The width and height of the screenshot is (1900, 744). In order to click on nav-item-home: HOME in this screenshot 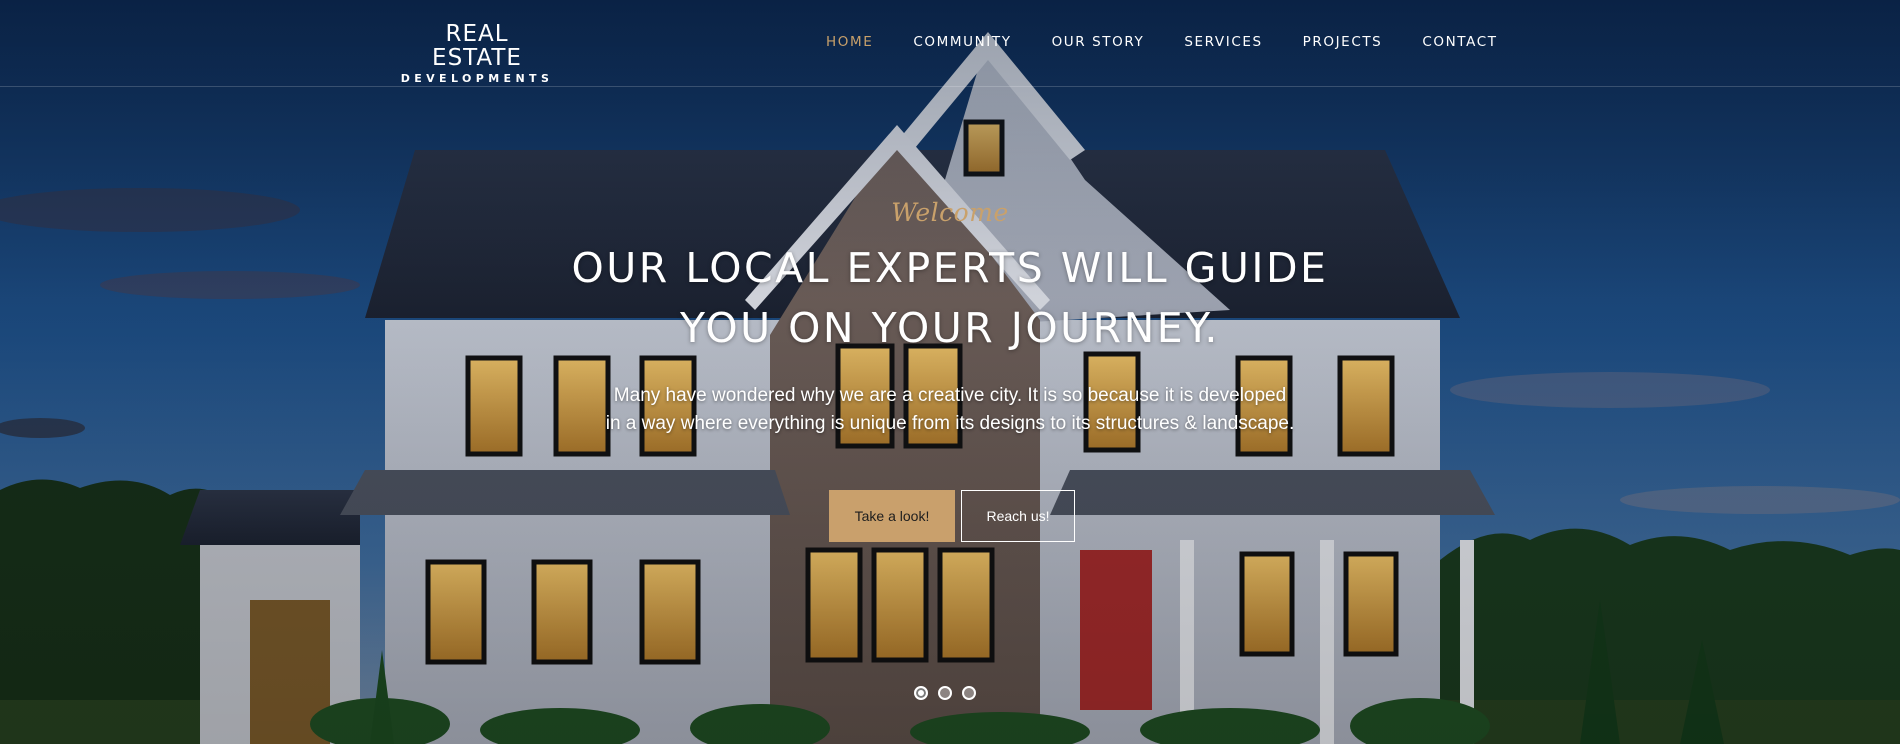, I will do `click(849, 42)`.